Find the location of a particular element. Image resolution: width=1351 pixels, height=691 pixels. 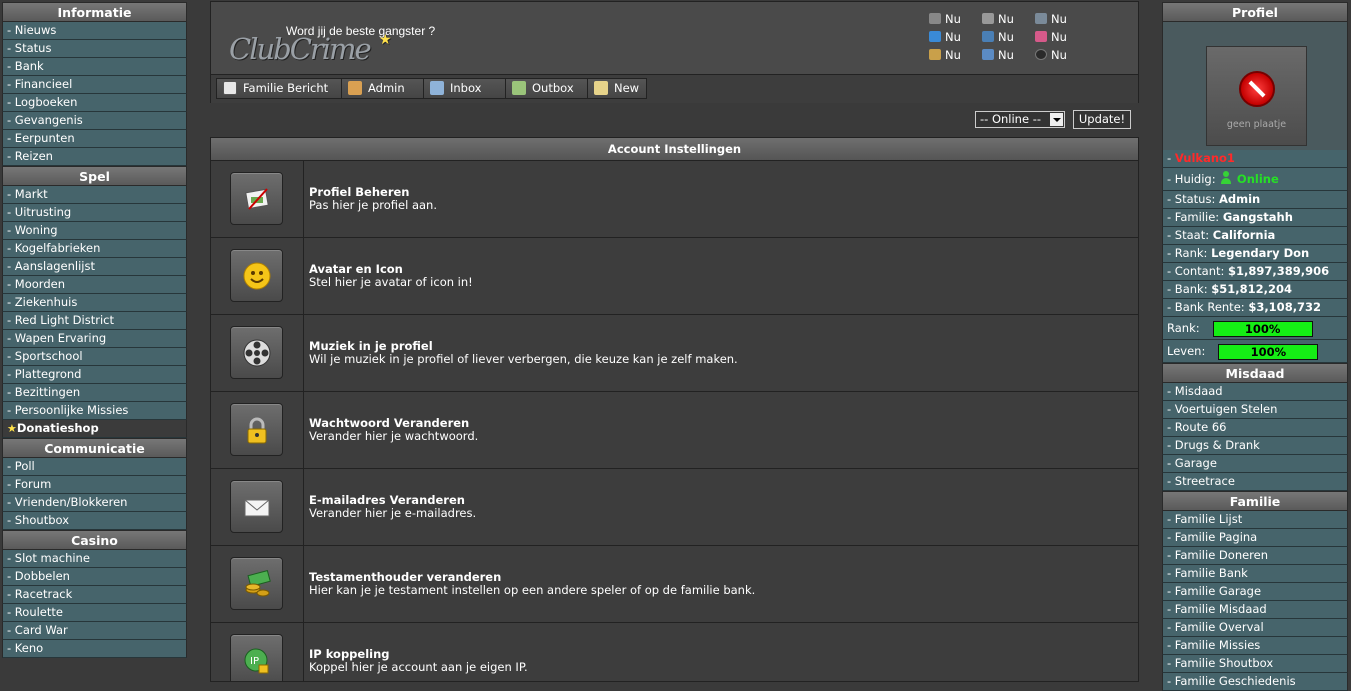

nav-item: - Nieuws is located at coordinates (94, 31).